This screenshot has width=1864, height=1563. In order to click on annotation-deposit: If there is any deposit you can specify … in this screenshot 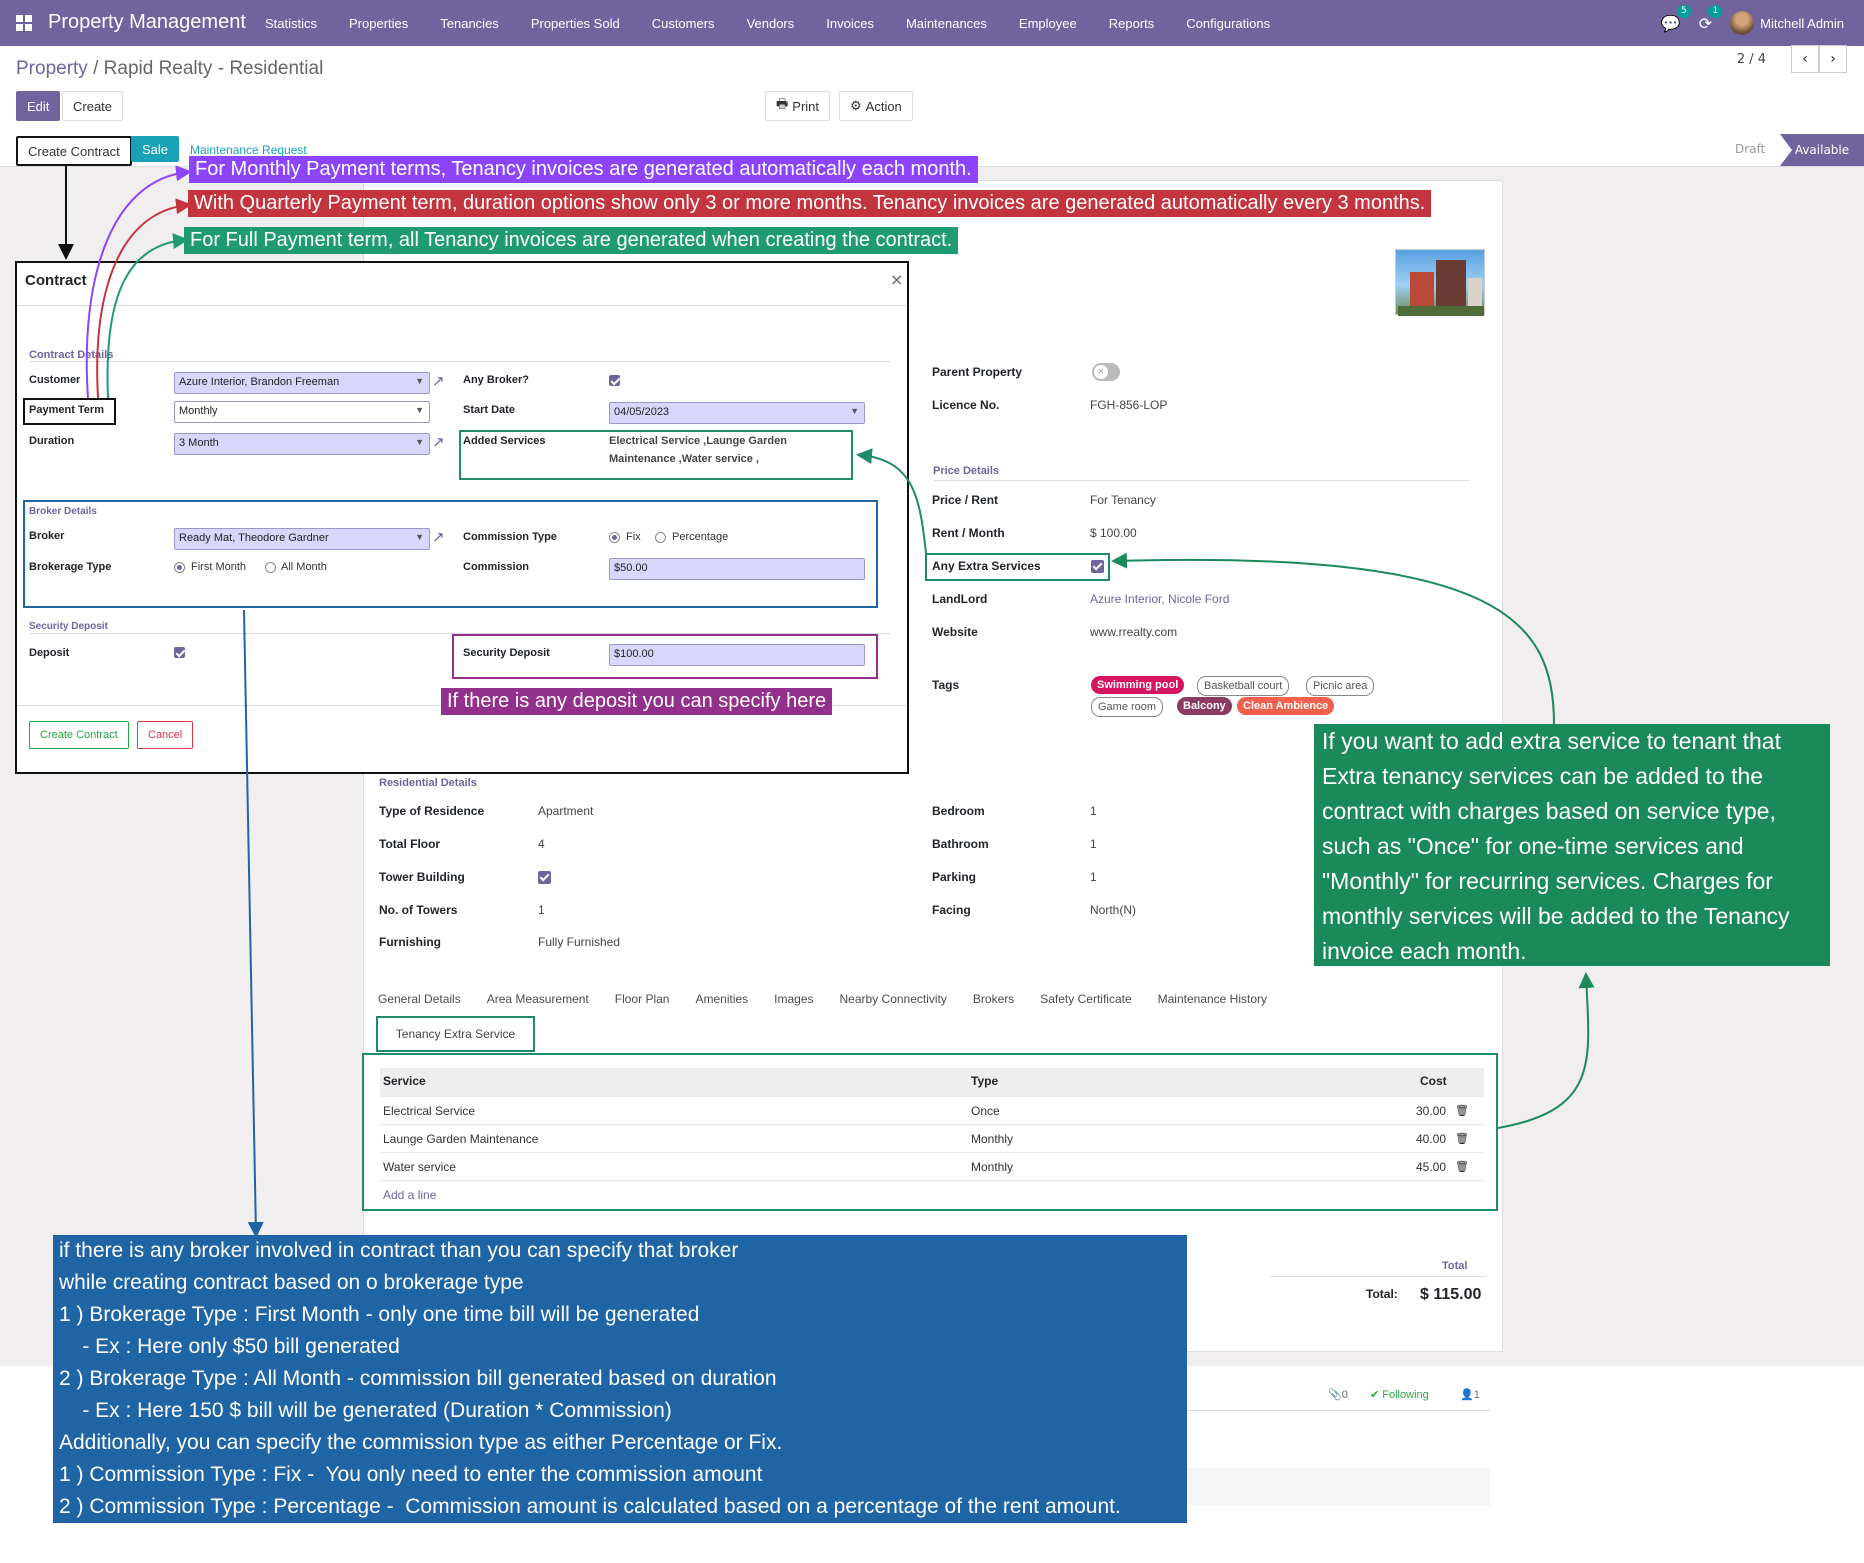, I will do `click(637, 701)`.